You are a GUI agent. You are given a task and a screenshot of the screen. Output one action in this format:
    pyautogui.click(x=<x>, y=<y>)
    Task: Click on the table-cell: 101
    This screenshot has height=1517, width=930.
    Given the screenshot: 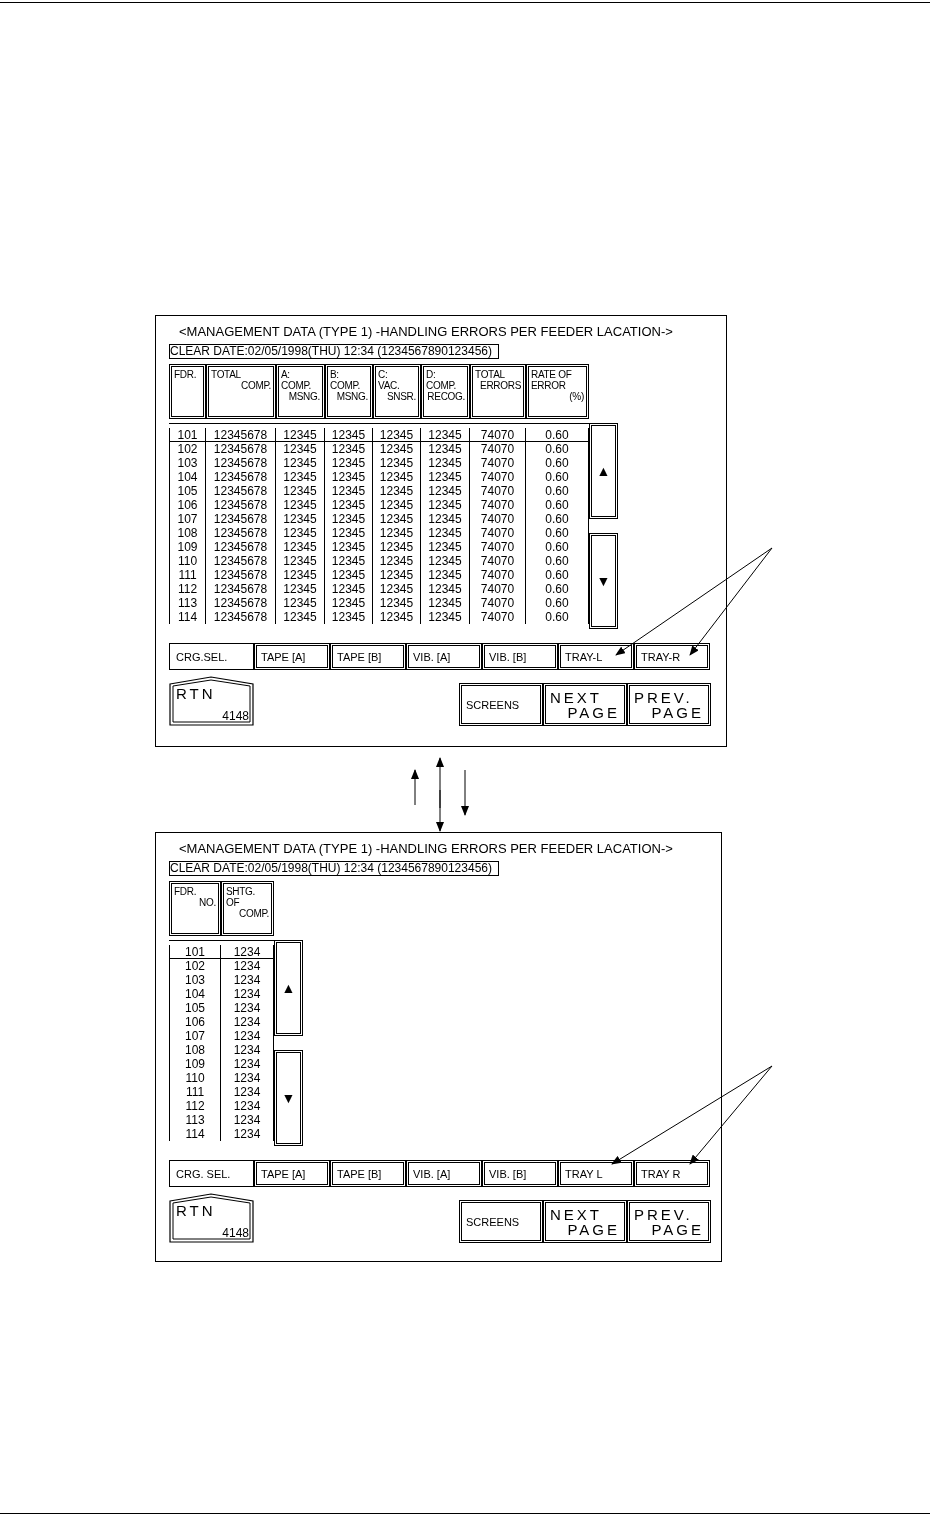 What is the action you would take?
    pyautogui.click(x=195, y=952)
    